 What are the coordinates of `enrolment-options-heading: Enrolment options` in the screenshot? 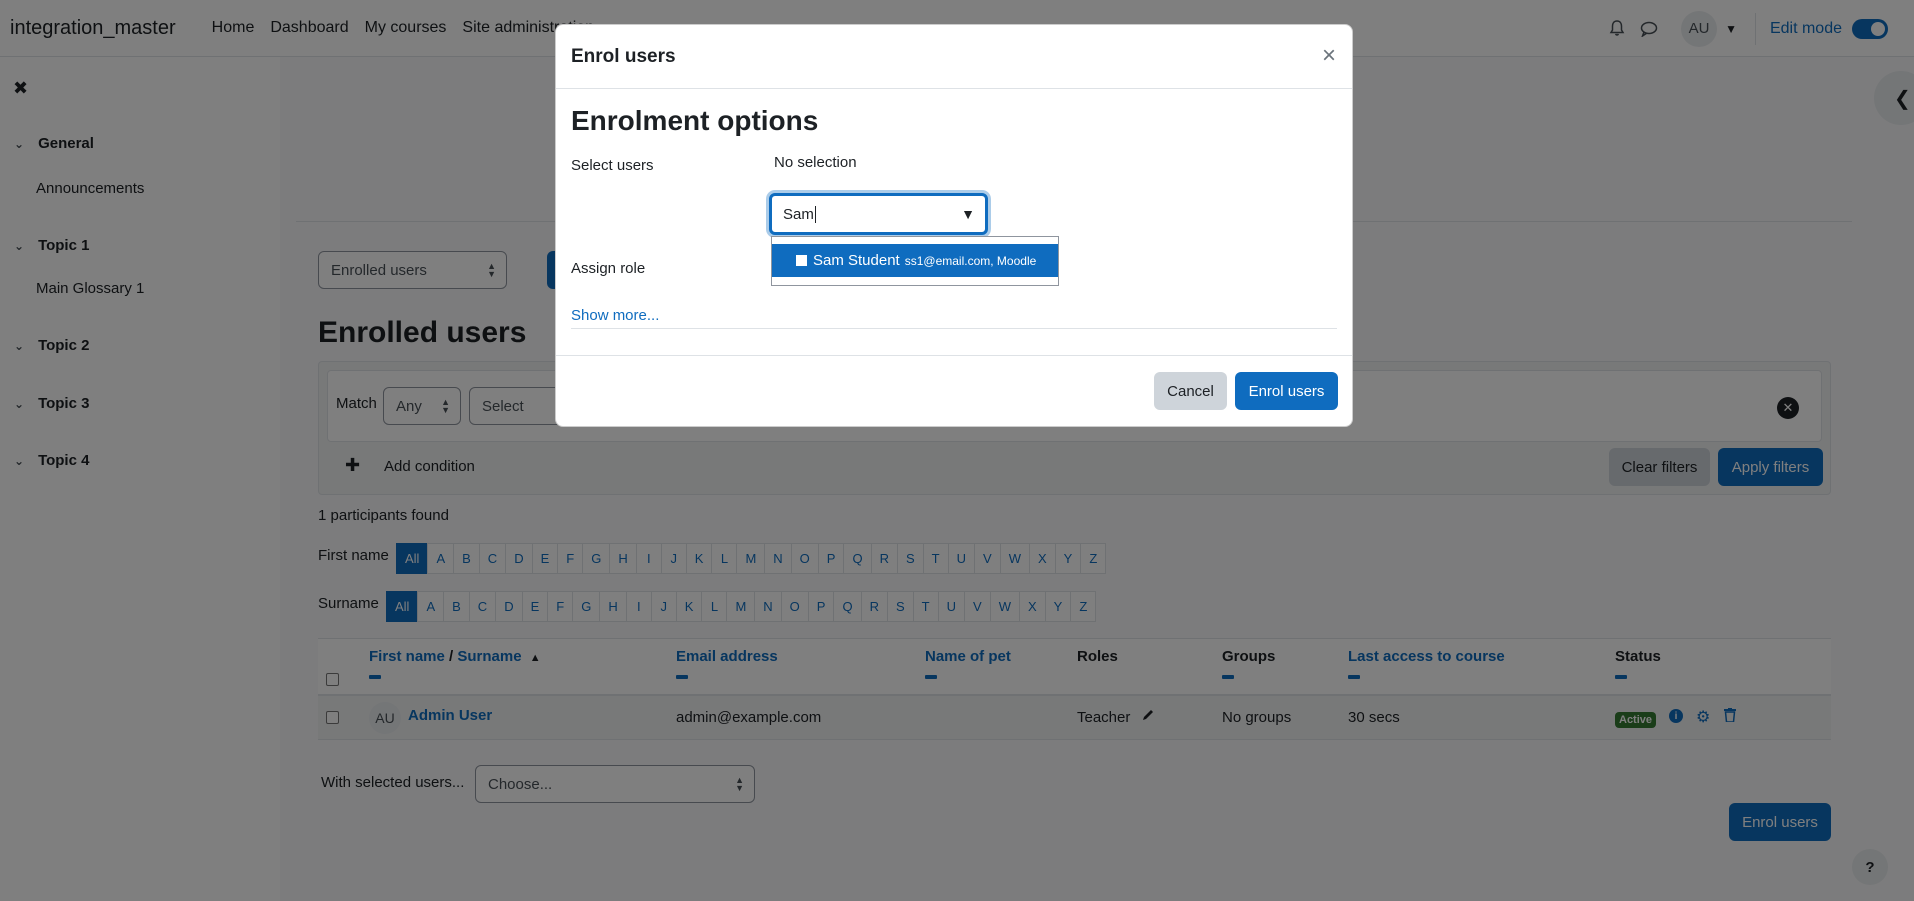 It's located at (695, 120).